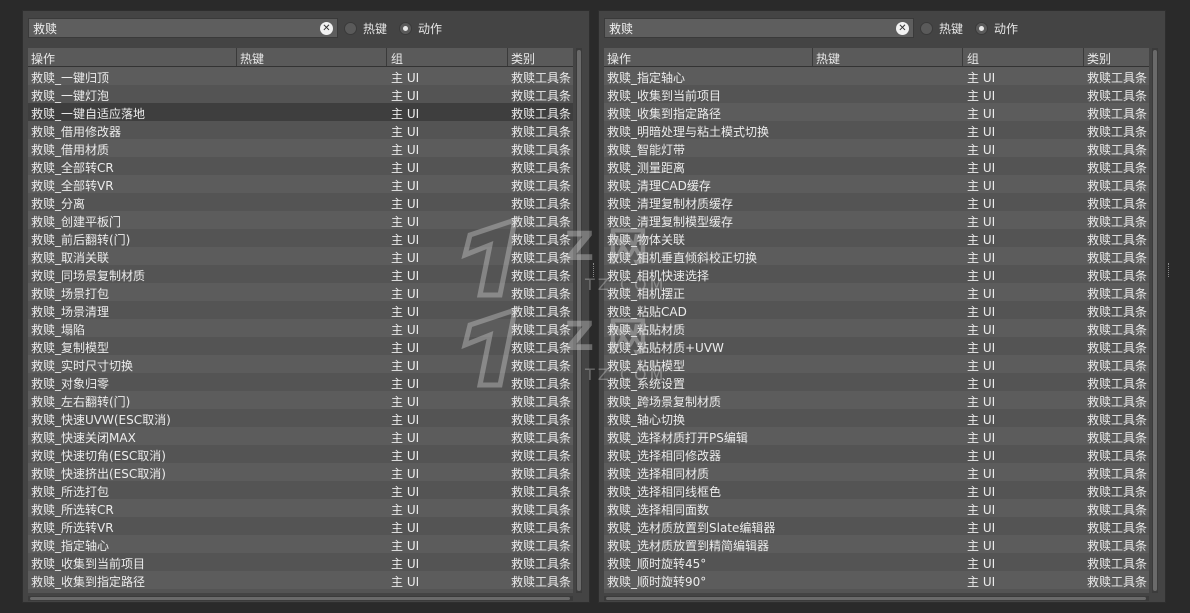 Image resolution: width=1190 pixels, height=613 pixels. What do you see at coordinates (876, 400) in the screenshot?
I see `table-row: 救赎_跨场景复制材质 主 UI 救赎工具条` at bounding box center [876, 400].